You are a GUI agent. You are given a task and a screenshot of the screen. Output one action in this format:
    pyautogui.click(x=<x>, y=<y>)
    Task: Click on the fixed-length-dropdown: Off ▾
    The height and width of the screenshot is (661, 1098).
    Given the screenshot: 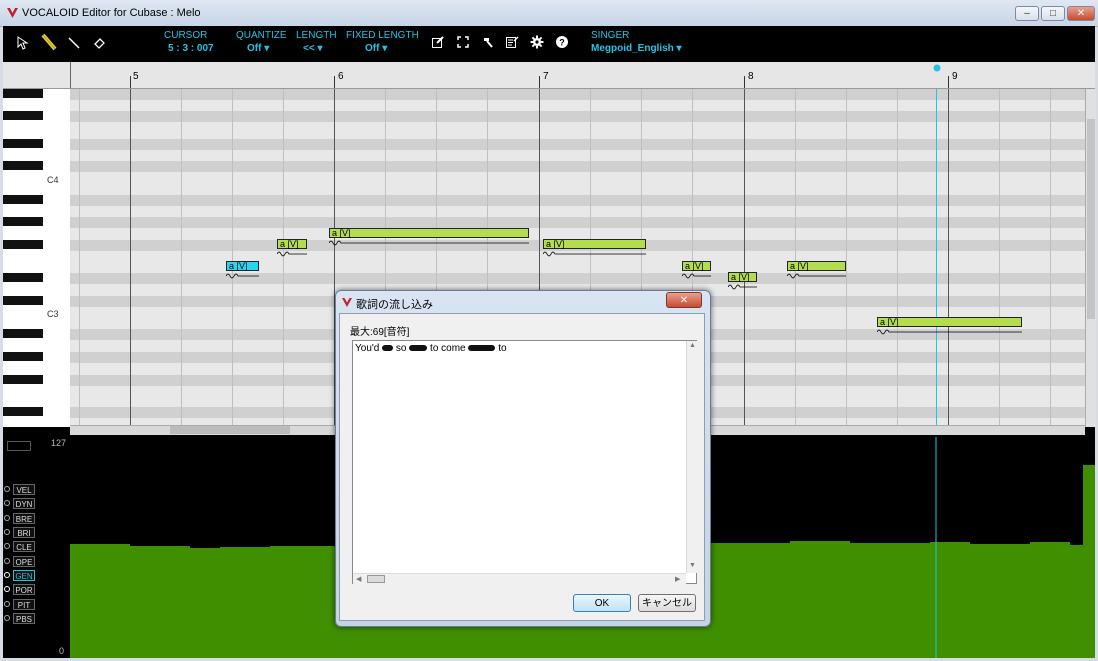 What is the action you would take?
    pyautogui.click(x=376, y=48)
    